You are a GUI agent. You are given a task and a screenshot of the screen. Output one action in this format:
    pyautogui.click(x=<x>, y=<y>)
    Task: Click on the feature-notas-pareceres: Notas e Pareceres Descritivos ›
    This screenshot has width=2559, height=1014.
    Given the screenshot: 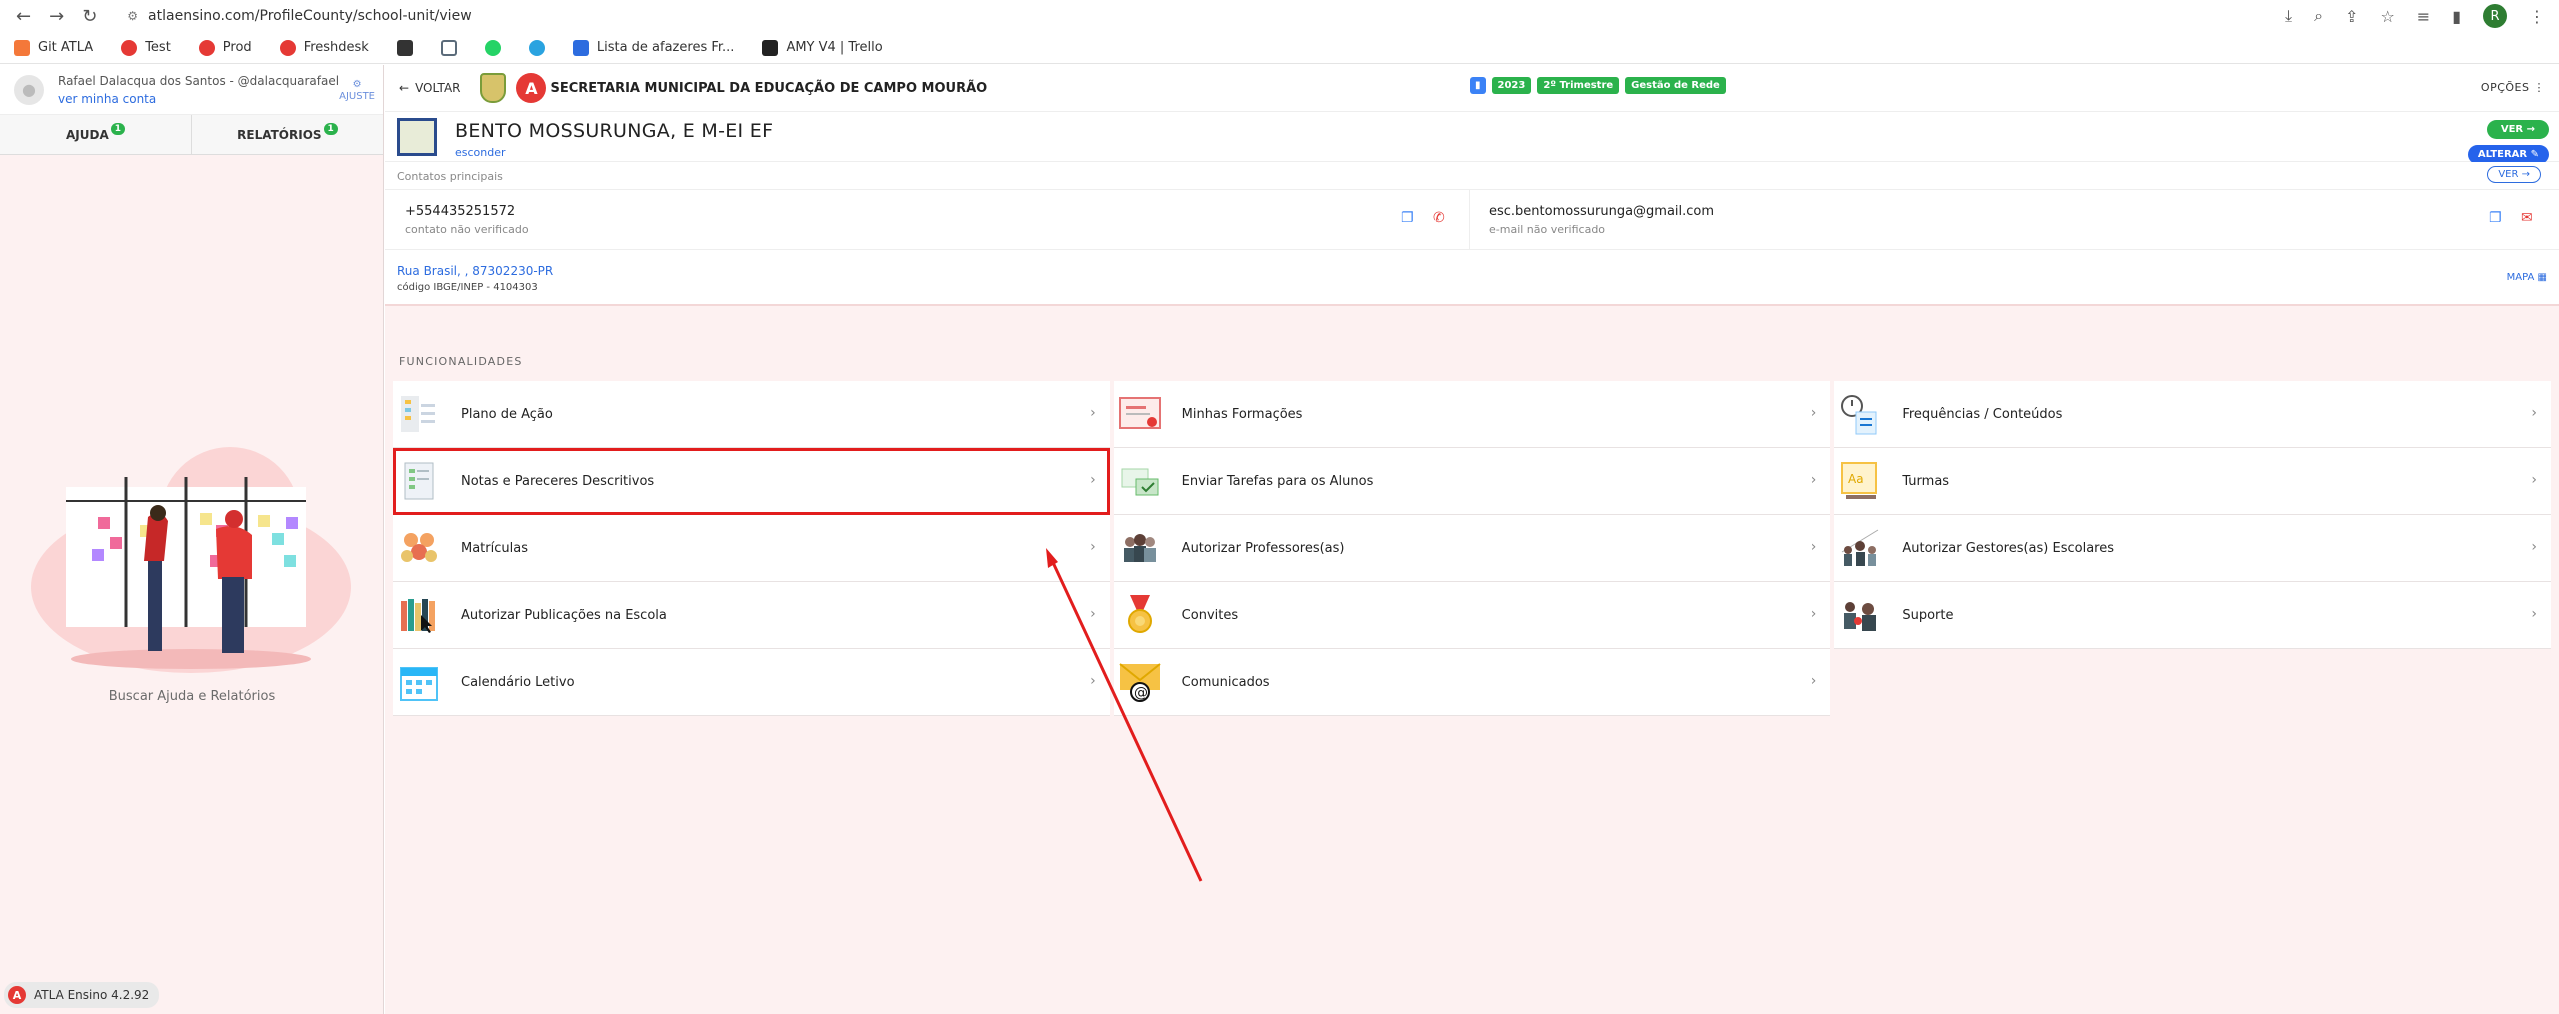 What is the action you would take?
    pyautogui.click(x=751, y=481)
    